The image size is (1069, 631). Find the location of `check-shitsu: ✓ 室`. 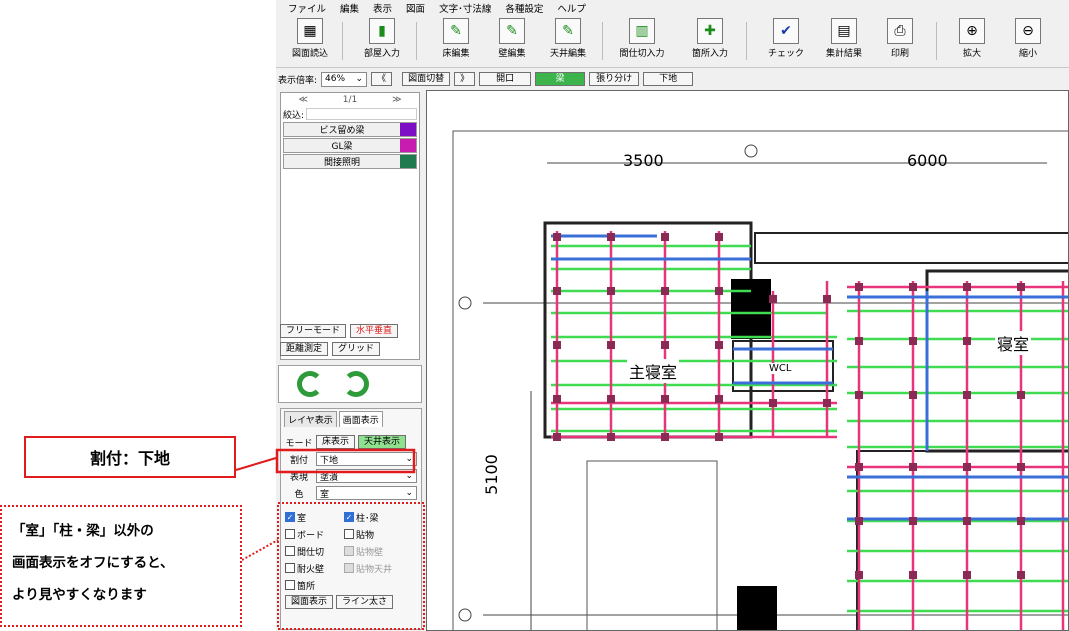

check-shitsu: ✓ 室 is located at coordinates (313, 517).